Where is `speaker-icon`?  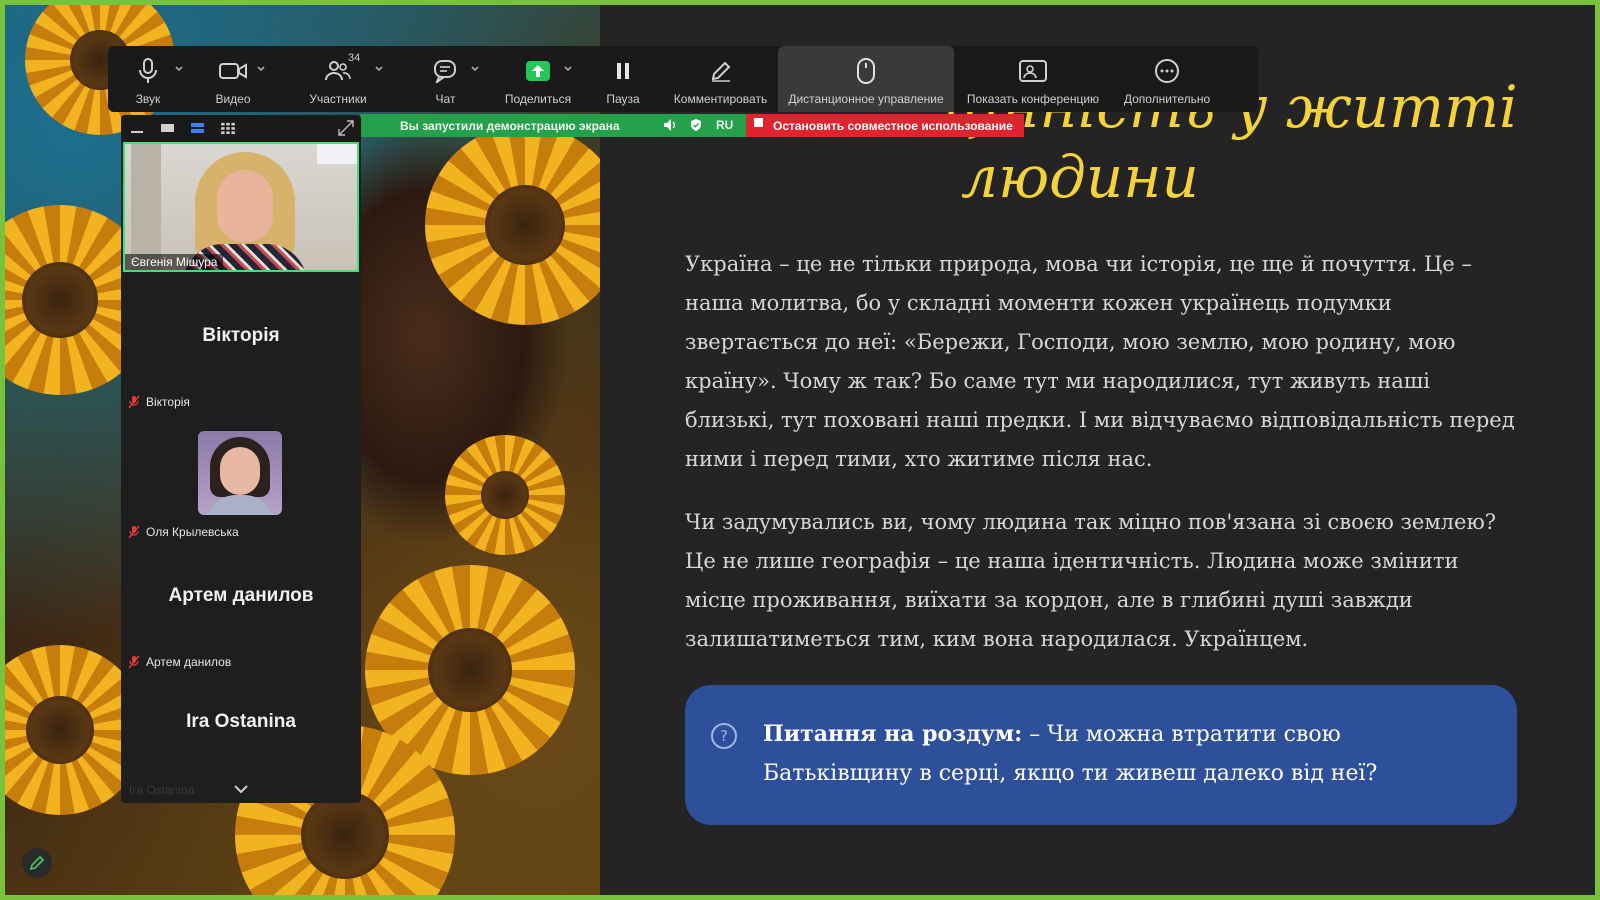 speaker-icon is located at coordinates (670, 125).